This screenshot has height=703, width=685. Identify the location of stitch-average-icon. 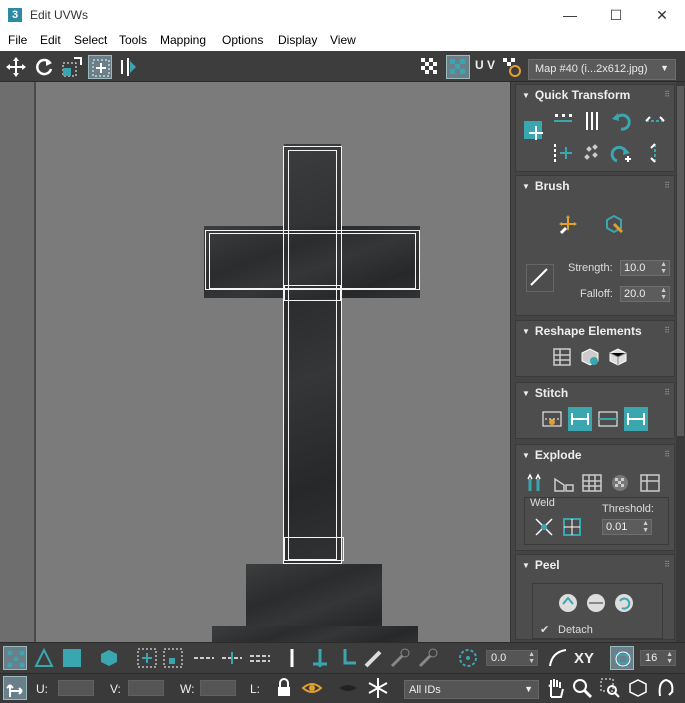
(608, 419).